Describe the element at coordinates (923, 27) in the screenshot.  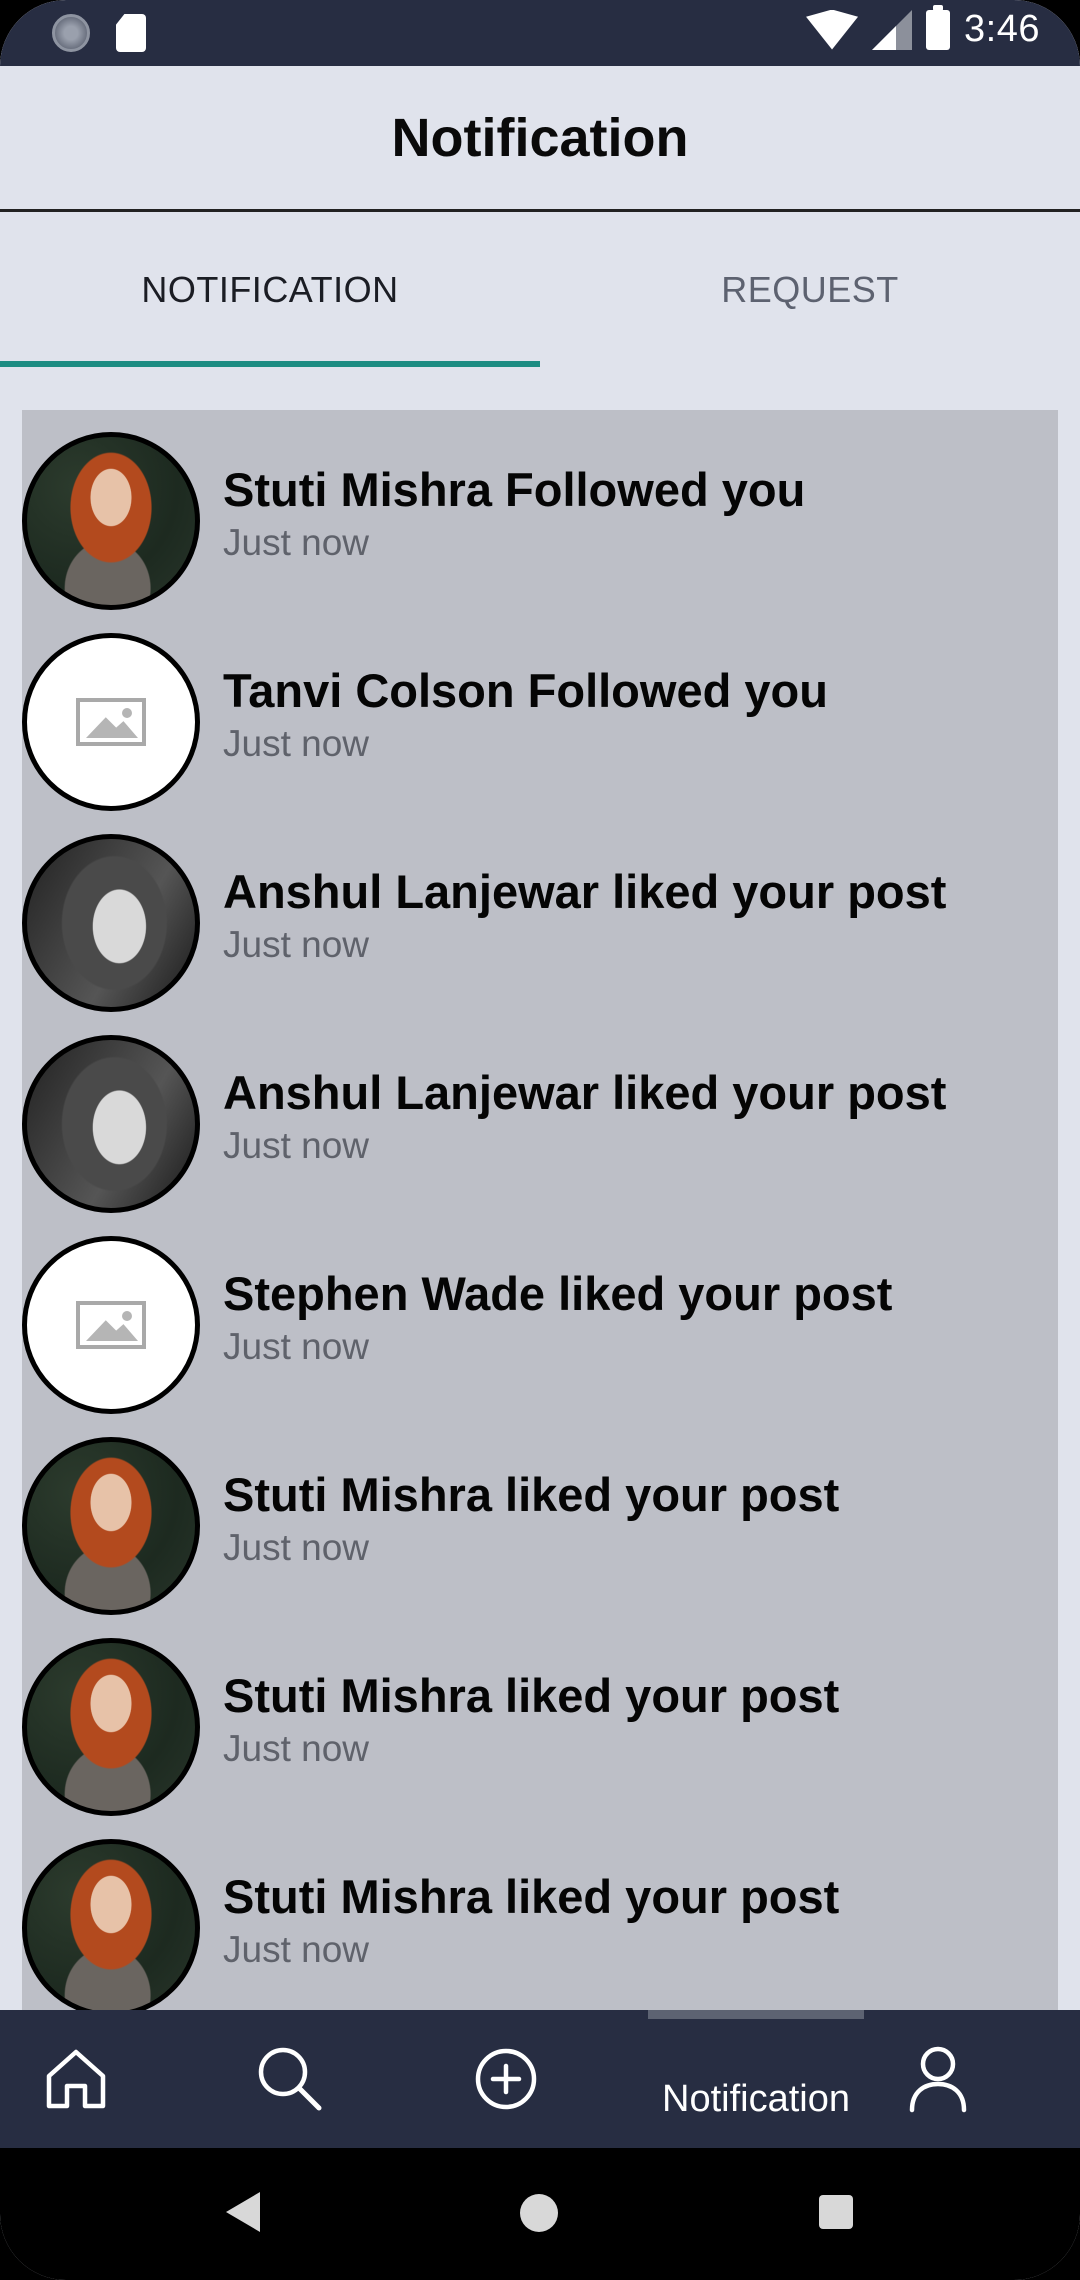
I see `status-right-icons: 3:46` at that location.